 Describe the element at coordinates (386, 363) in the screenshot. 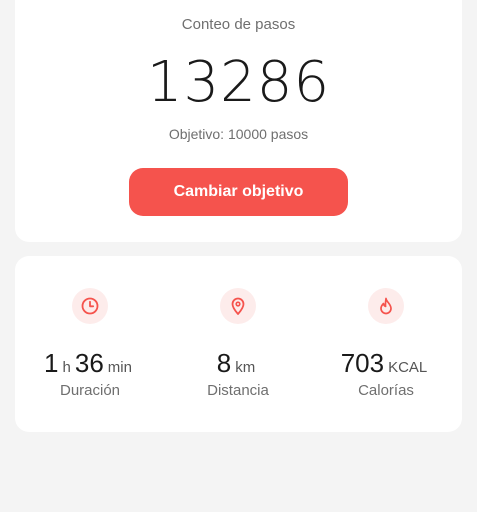

I see `calories-value: 703 KCAL` at that location.